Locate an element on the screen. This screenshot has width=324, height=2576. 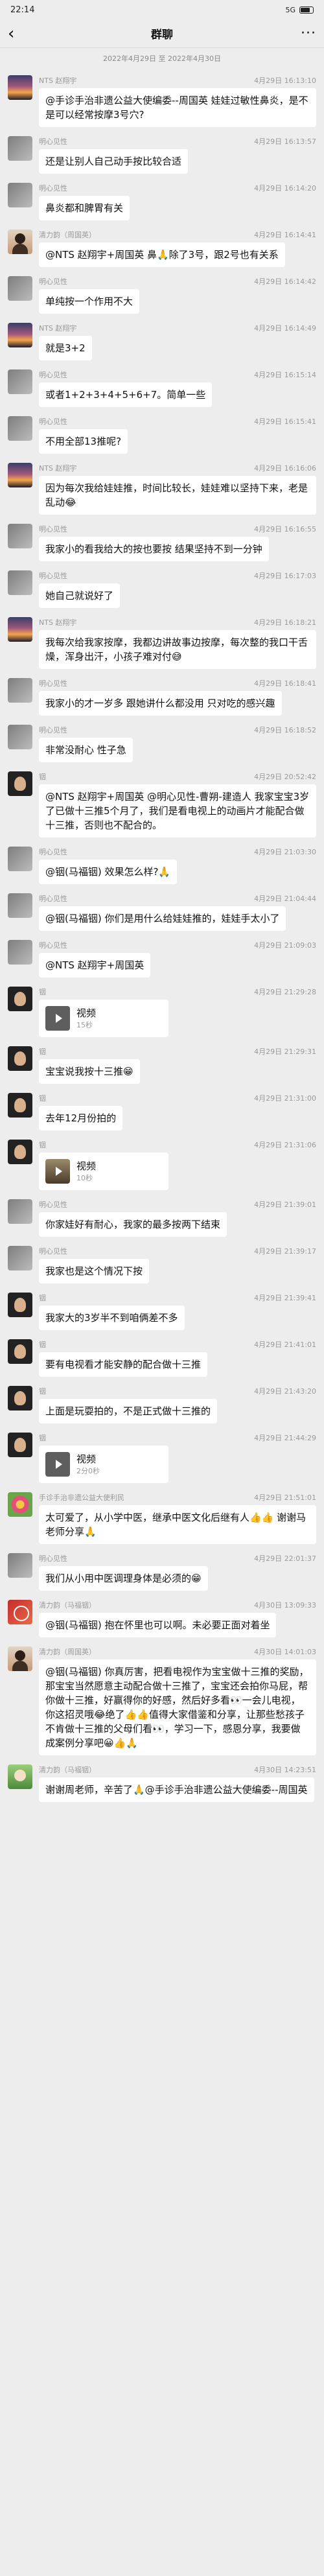
message-bubble: 宝宝说我按十三推😁 is located at coordinates (90, 1071).